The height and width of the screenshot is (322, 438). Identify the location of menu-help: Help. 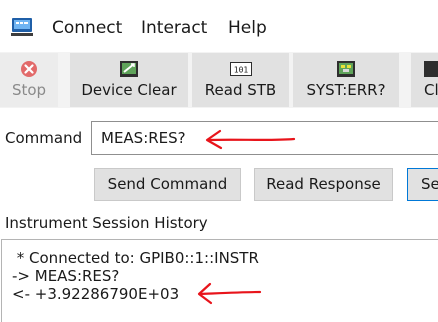
(247, 28).